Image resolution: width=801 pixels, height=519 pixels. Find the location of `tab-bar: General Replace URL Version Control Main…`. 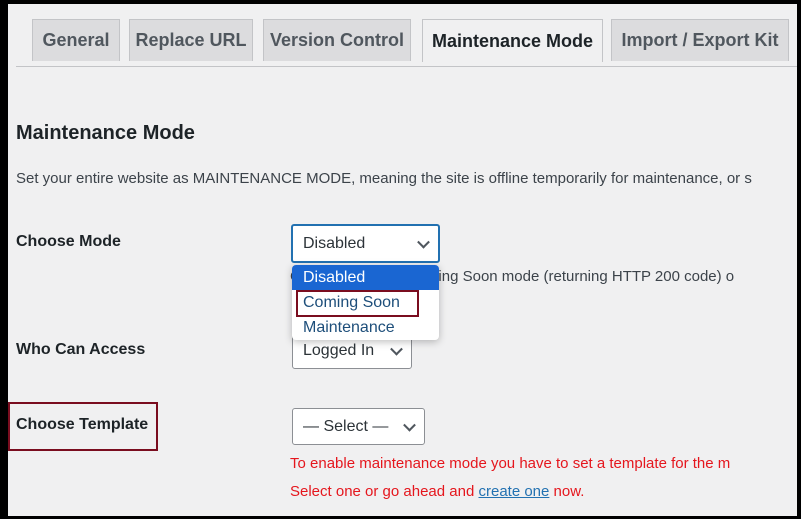

tab-bar: General Replace URL Version Control Main… is located at coordinates (406, 43).